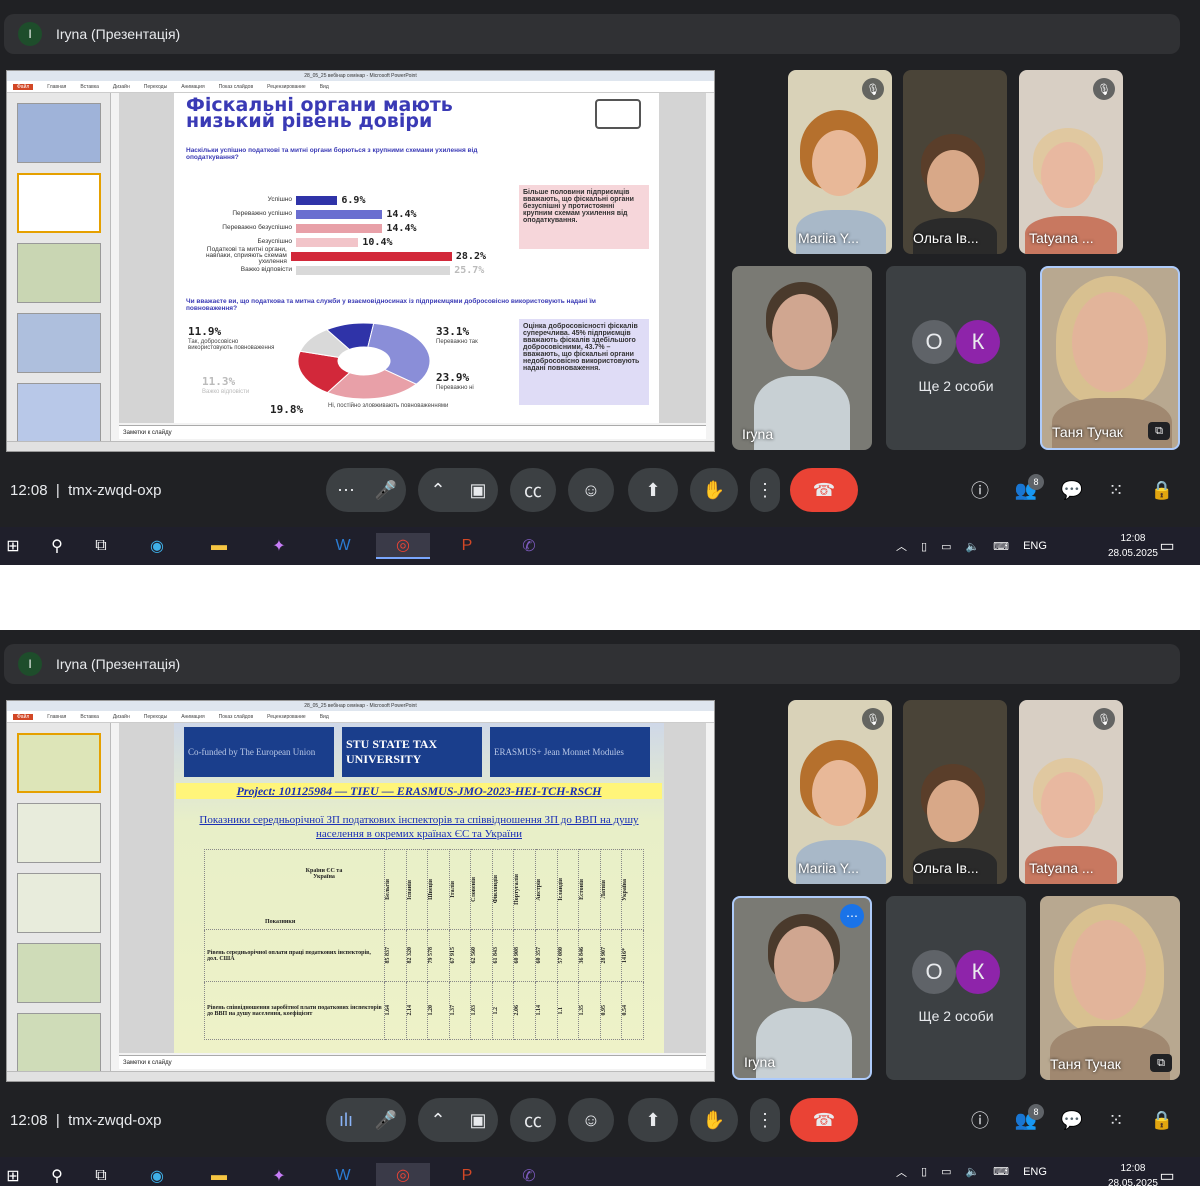  I want to click on country-name: Словенія, so click(474, 889).